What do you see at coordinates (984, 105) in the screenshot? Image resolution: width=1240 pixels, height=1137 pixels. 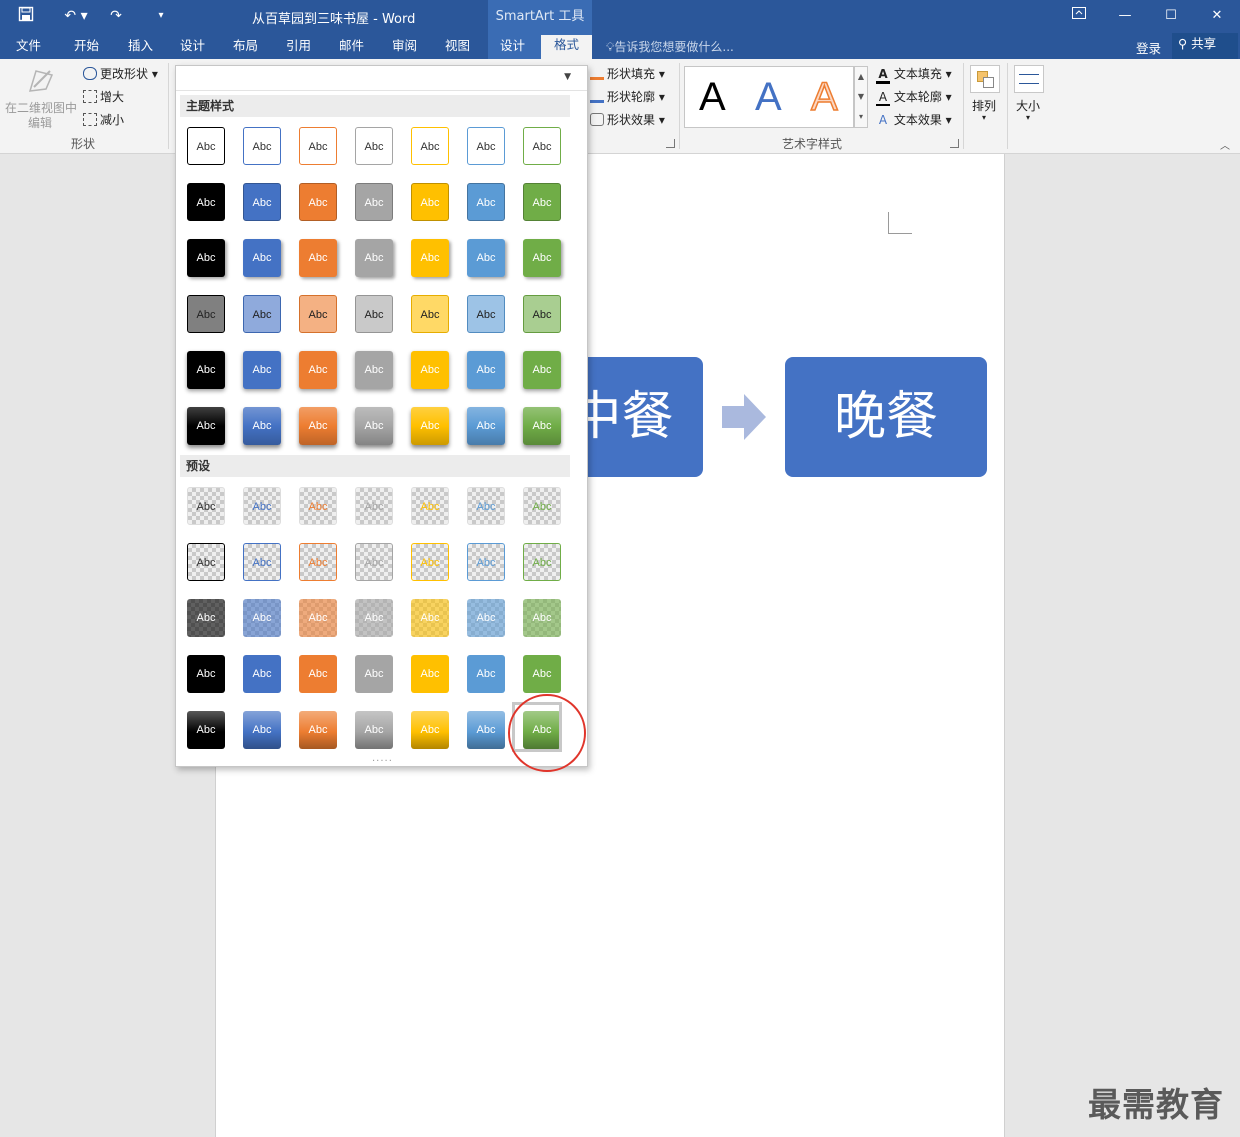 I see `arrange-button: 排列` at bounding box center [984, 105].